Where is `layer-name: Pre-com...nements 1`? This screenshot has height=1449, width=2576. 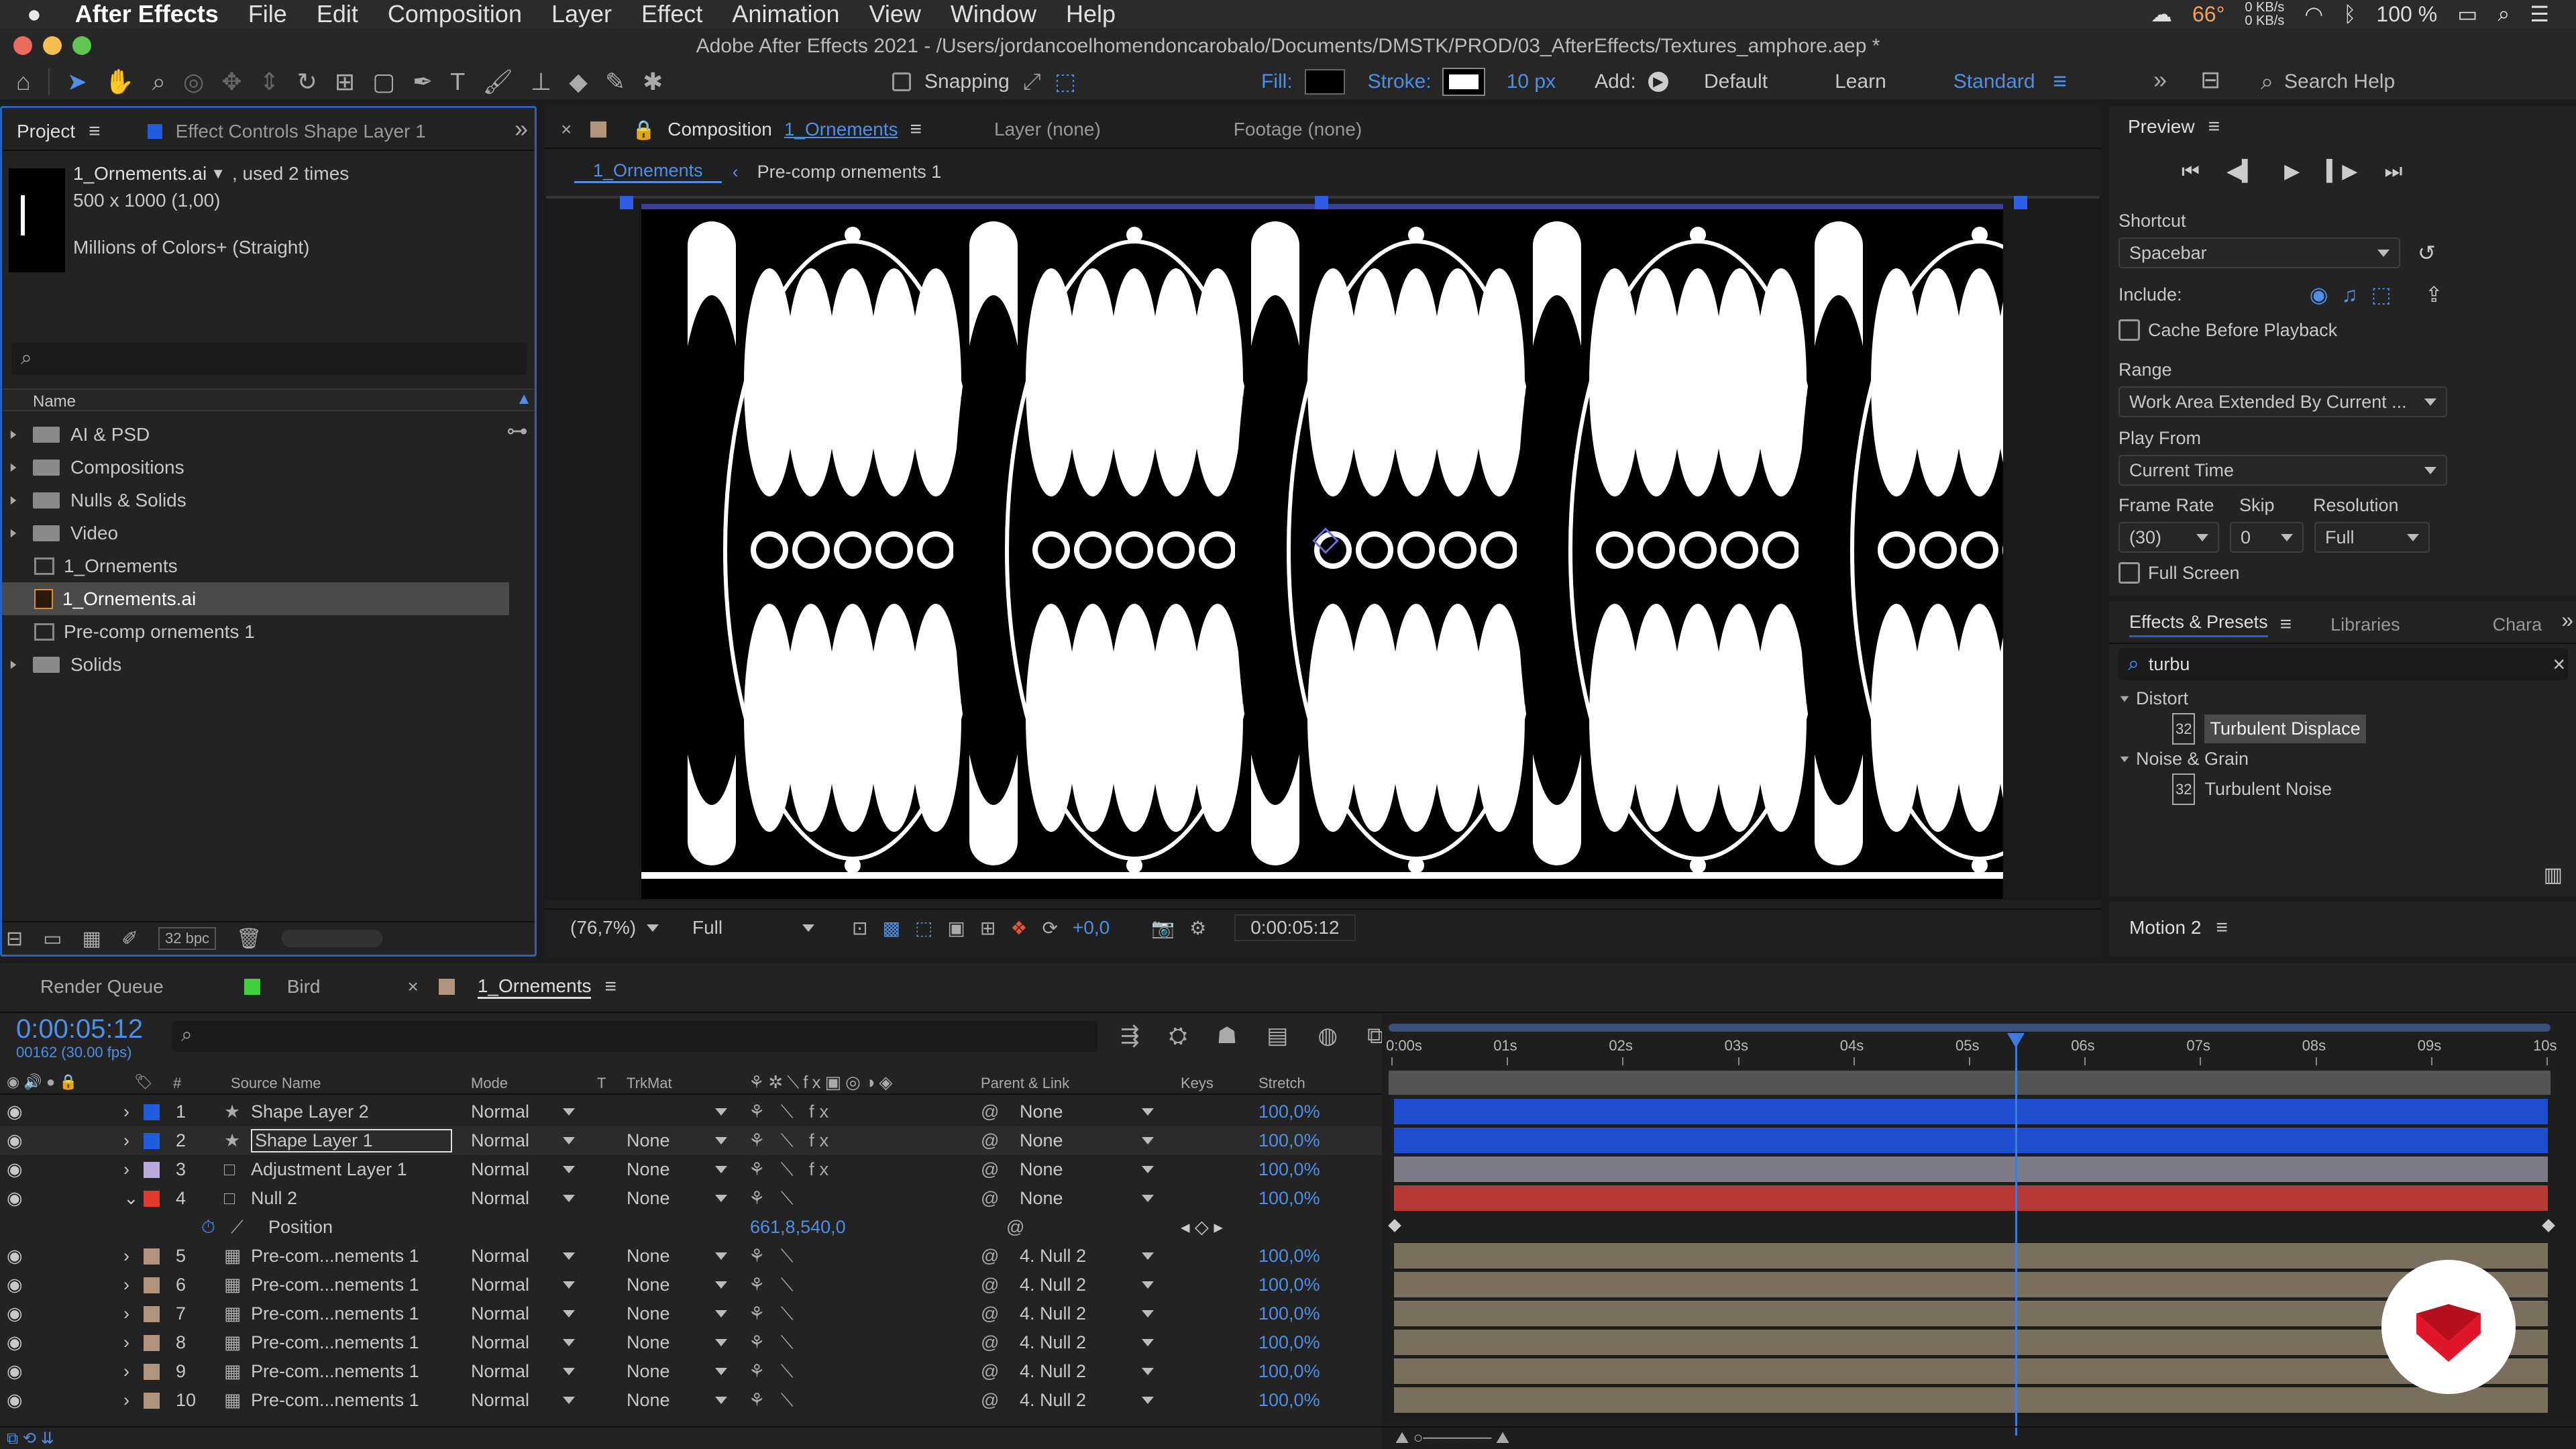
layer-name: Pre-com...nements 1 is located at coordinates (335, 1400).